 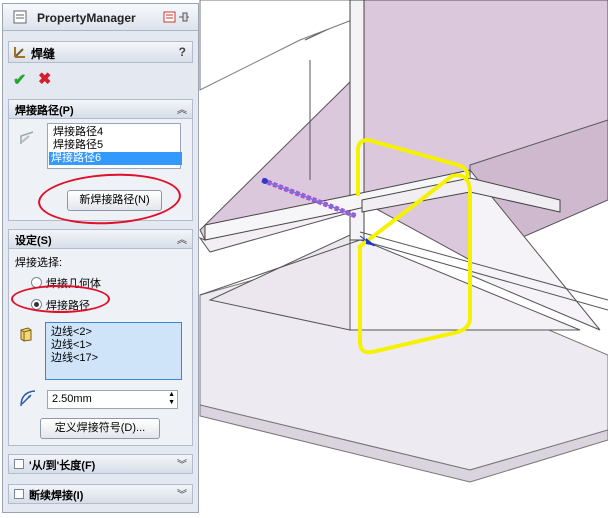 What do you see at coordinates (171, 394) in the screenshot?
I see `spin-up-icon: ▲` at bounding box center [171, 394].